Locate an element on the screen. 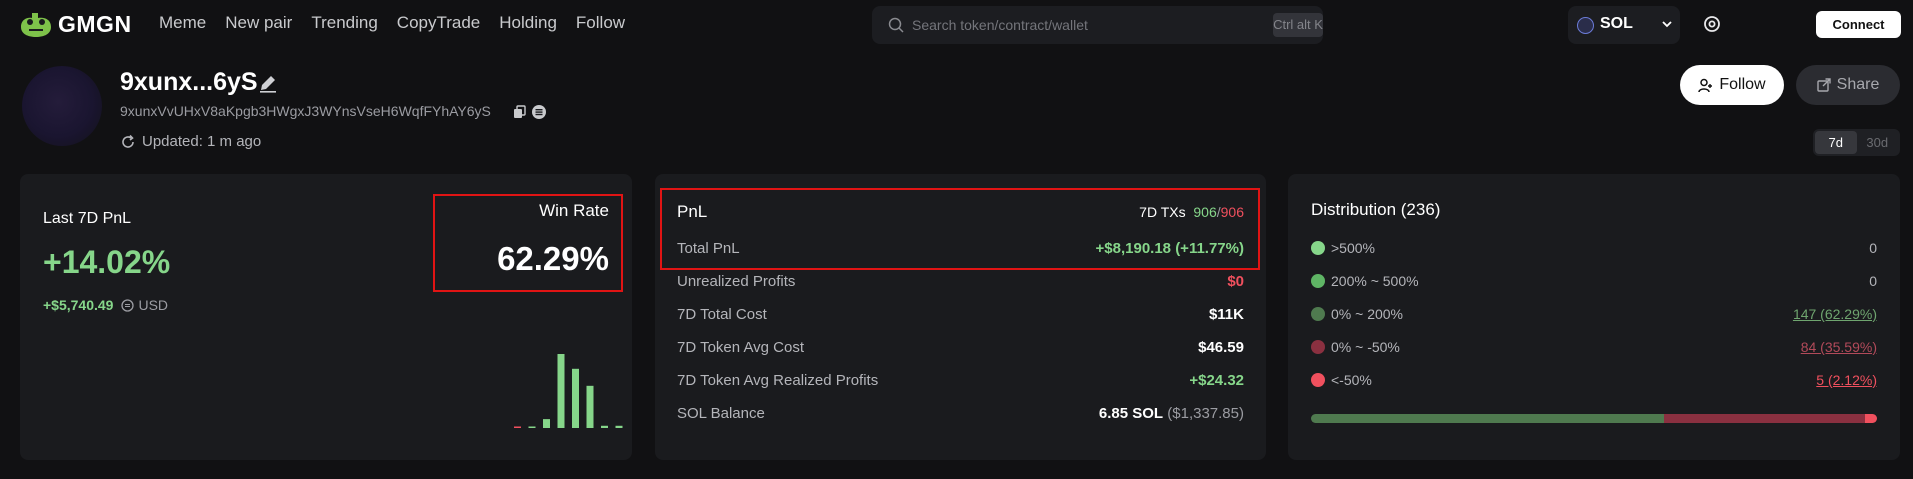 This screenshot has height=479, width=1913. chain-selector: SOL is located at coordinates (1624, 25).